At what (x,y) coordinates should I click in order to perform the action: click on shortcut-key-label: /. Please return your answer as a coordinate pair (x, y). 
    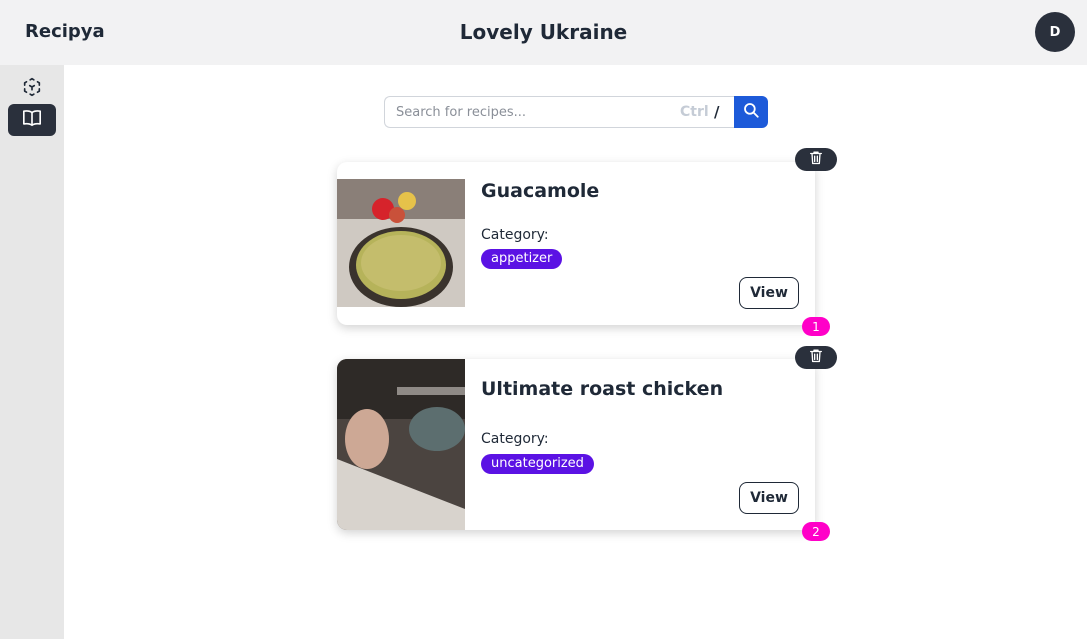
    Looking at the image, I should click on (717, 112).